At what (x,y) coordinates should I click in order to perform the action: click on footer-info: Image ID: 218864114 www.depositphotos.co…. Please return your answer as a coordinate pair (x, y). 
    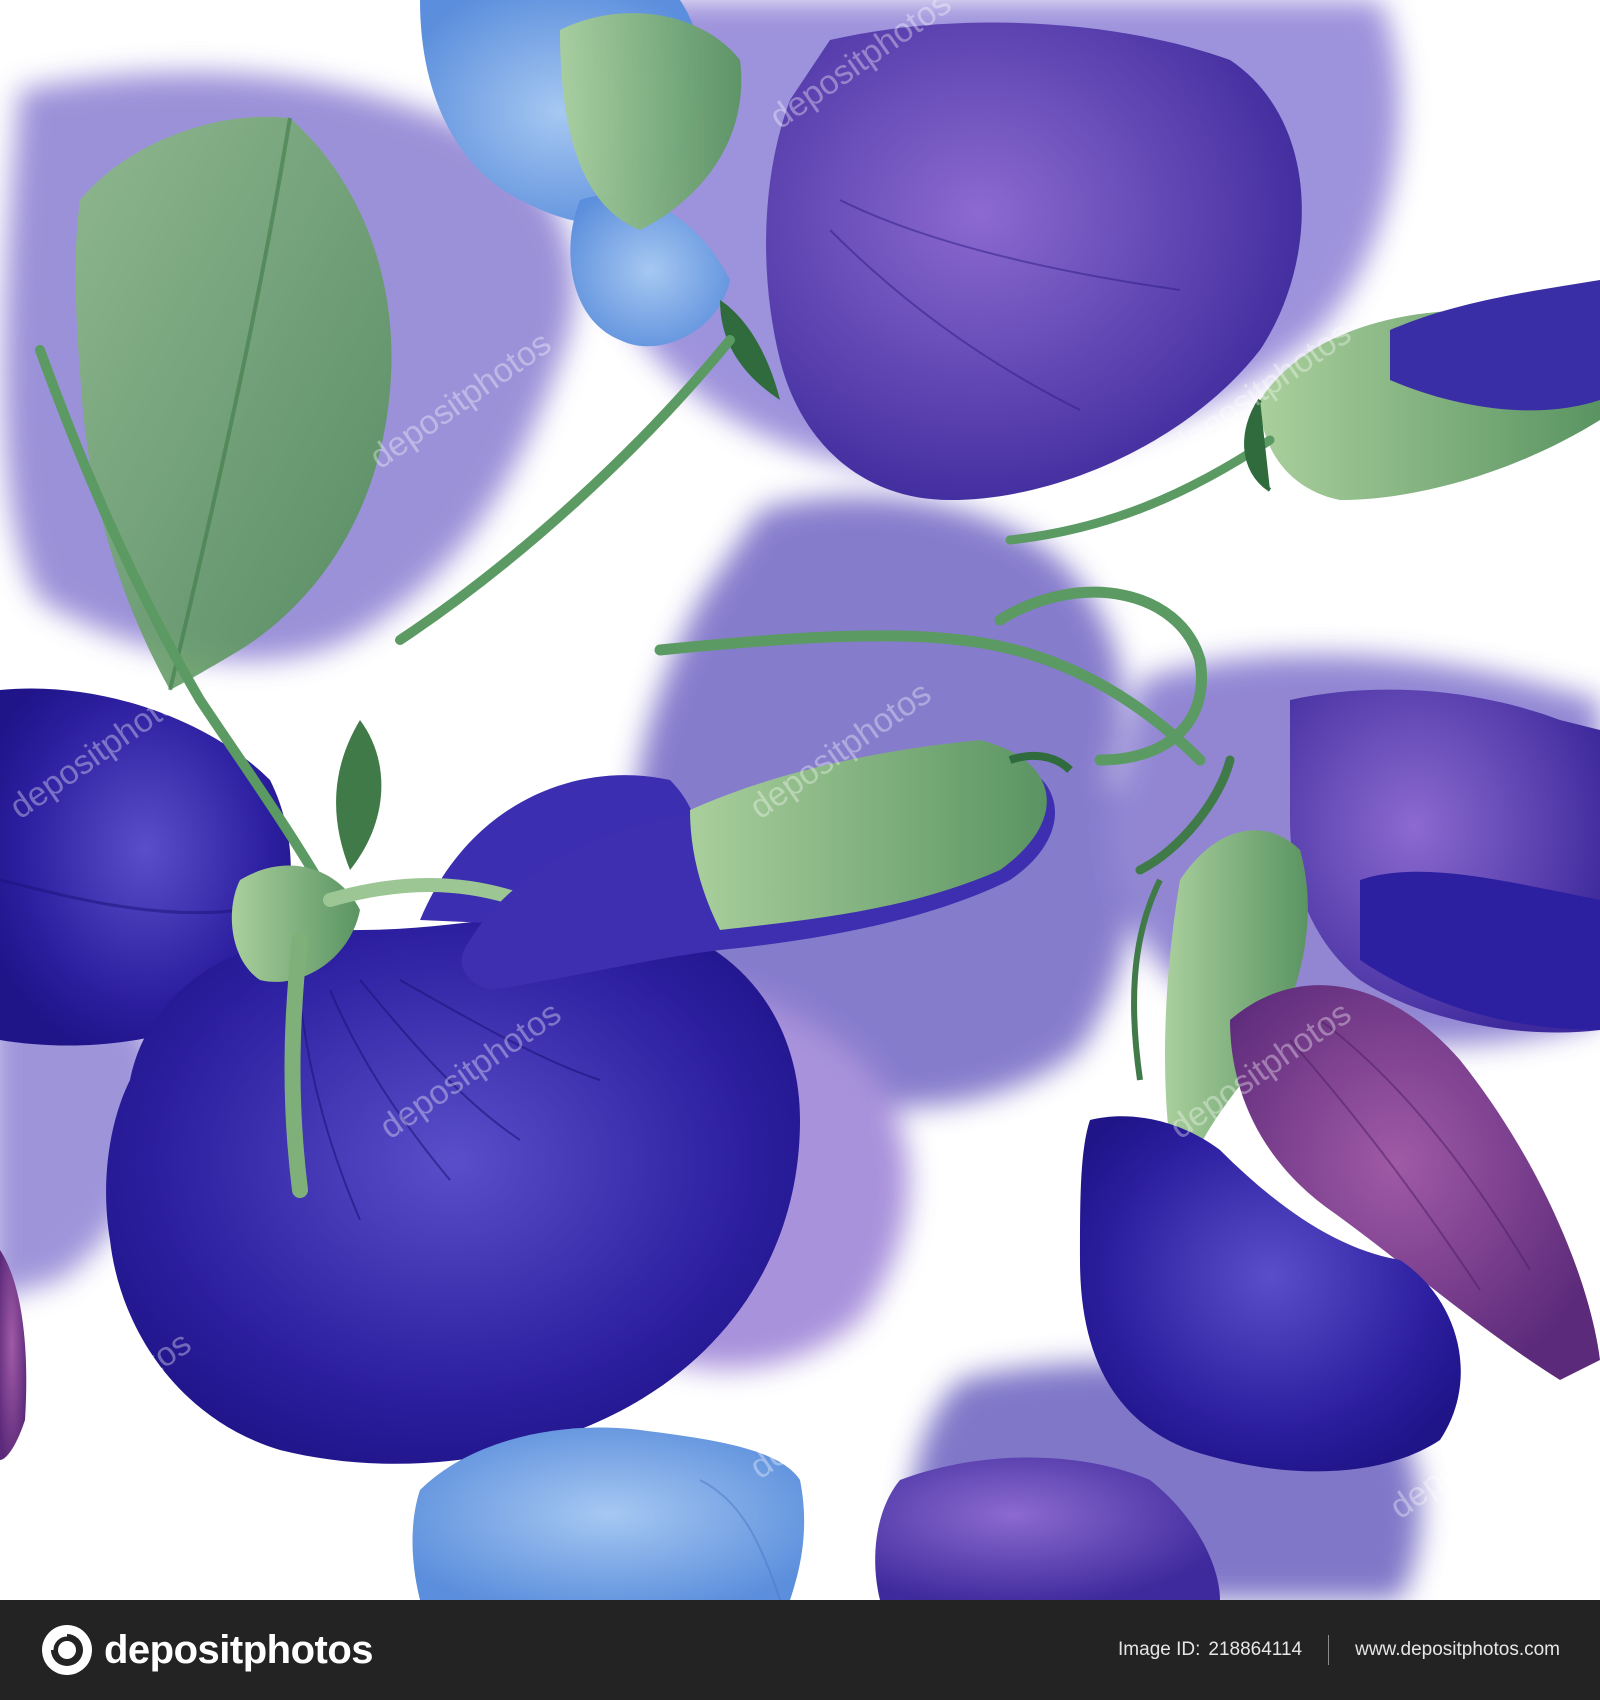
    Looking at the image, I should click on (1339, 1650).